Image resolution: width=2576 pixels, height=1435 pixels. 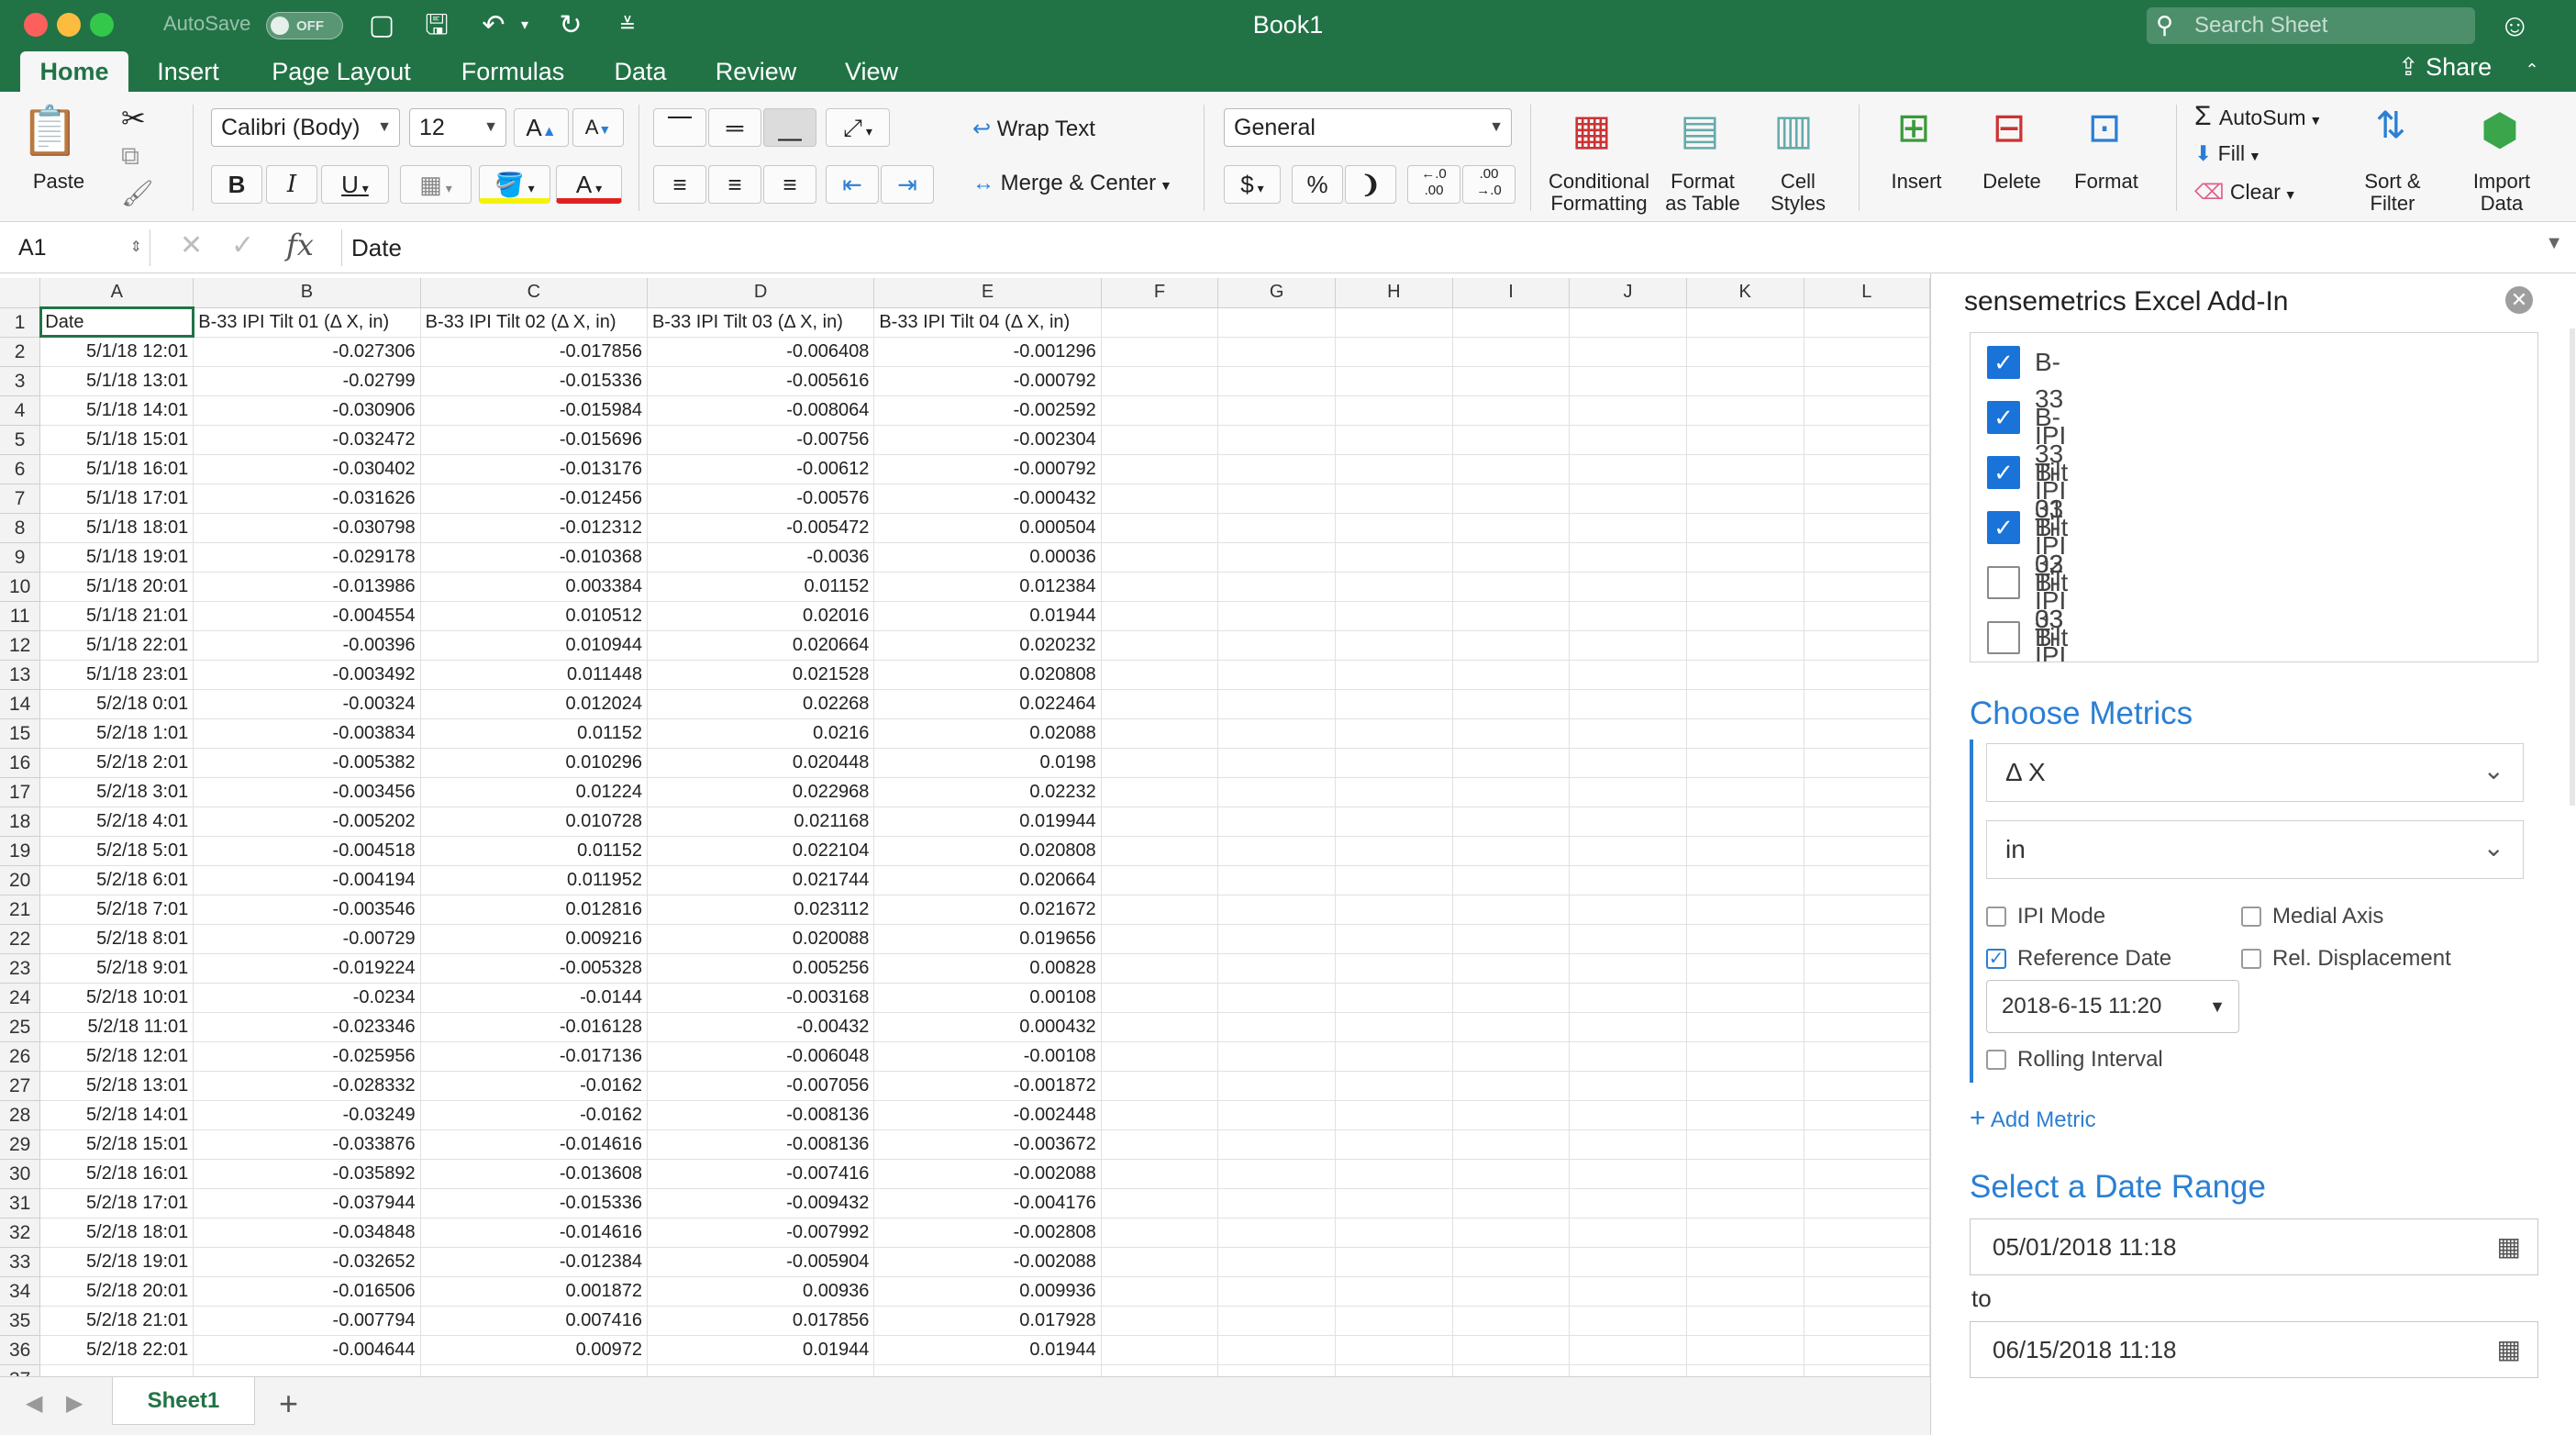 I want to click on percent-button: %, so click(x=1317, y=184).